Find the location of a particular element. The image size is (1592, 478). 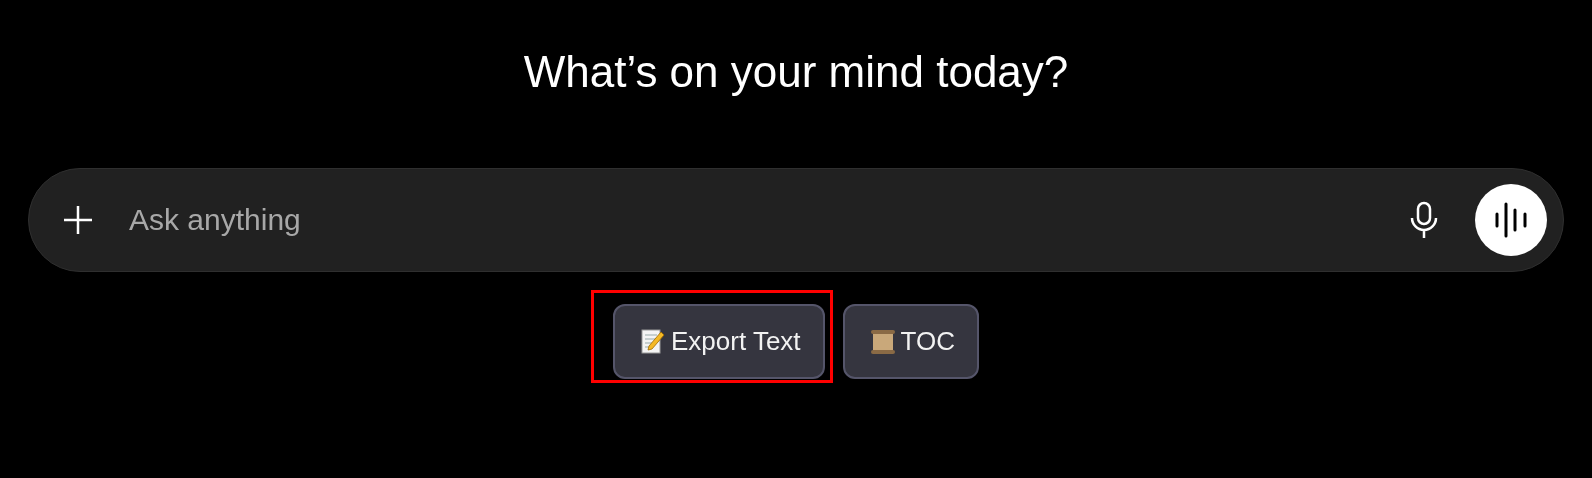

scroll-icon is located at coordinates (882, 341).